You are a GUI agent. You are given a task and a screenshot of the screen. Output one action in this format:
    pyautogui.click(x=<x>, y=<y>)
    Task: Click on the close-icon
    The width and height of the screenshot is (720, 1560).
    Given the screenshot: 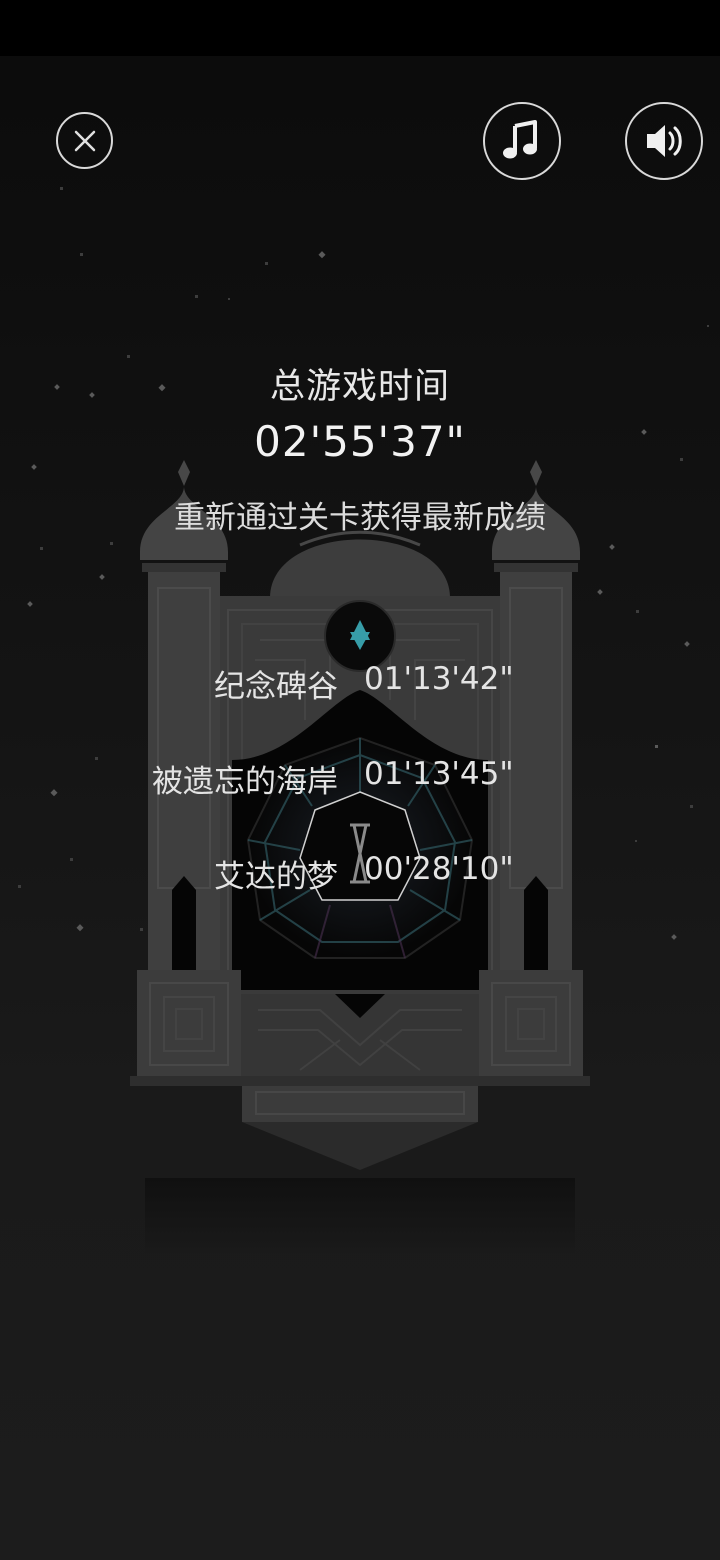 What is the action you would take?
    pyautogui.click(x=84, y=140)
    